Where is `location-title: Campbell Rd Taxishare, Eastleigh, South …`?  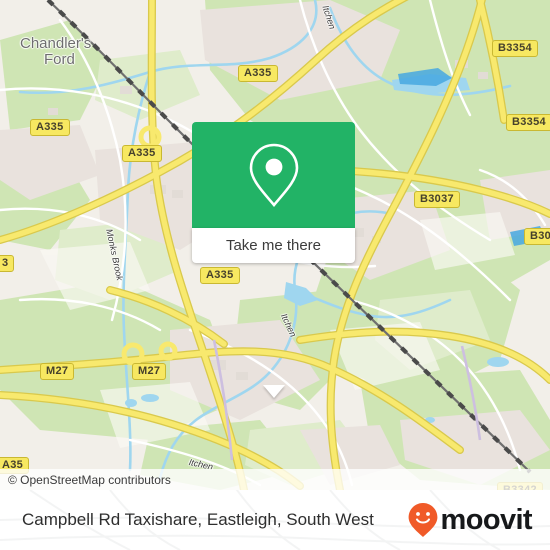 location-title: Campbell Rd Taxishare, Eastleigh, South … is located at coordinates (198, 519).